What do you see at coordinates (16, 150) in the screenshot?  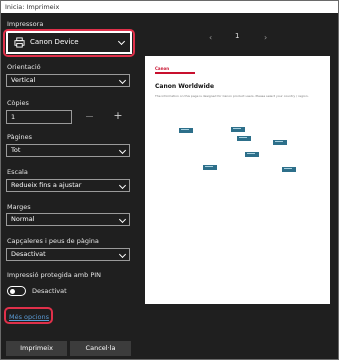 I see `pages-value: Tot` at bounding box center [16, 150].